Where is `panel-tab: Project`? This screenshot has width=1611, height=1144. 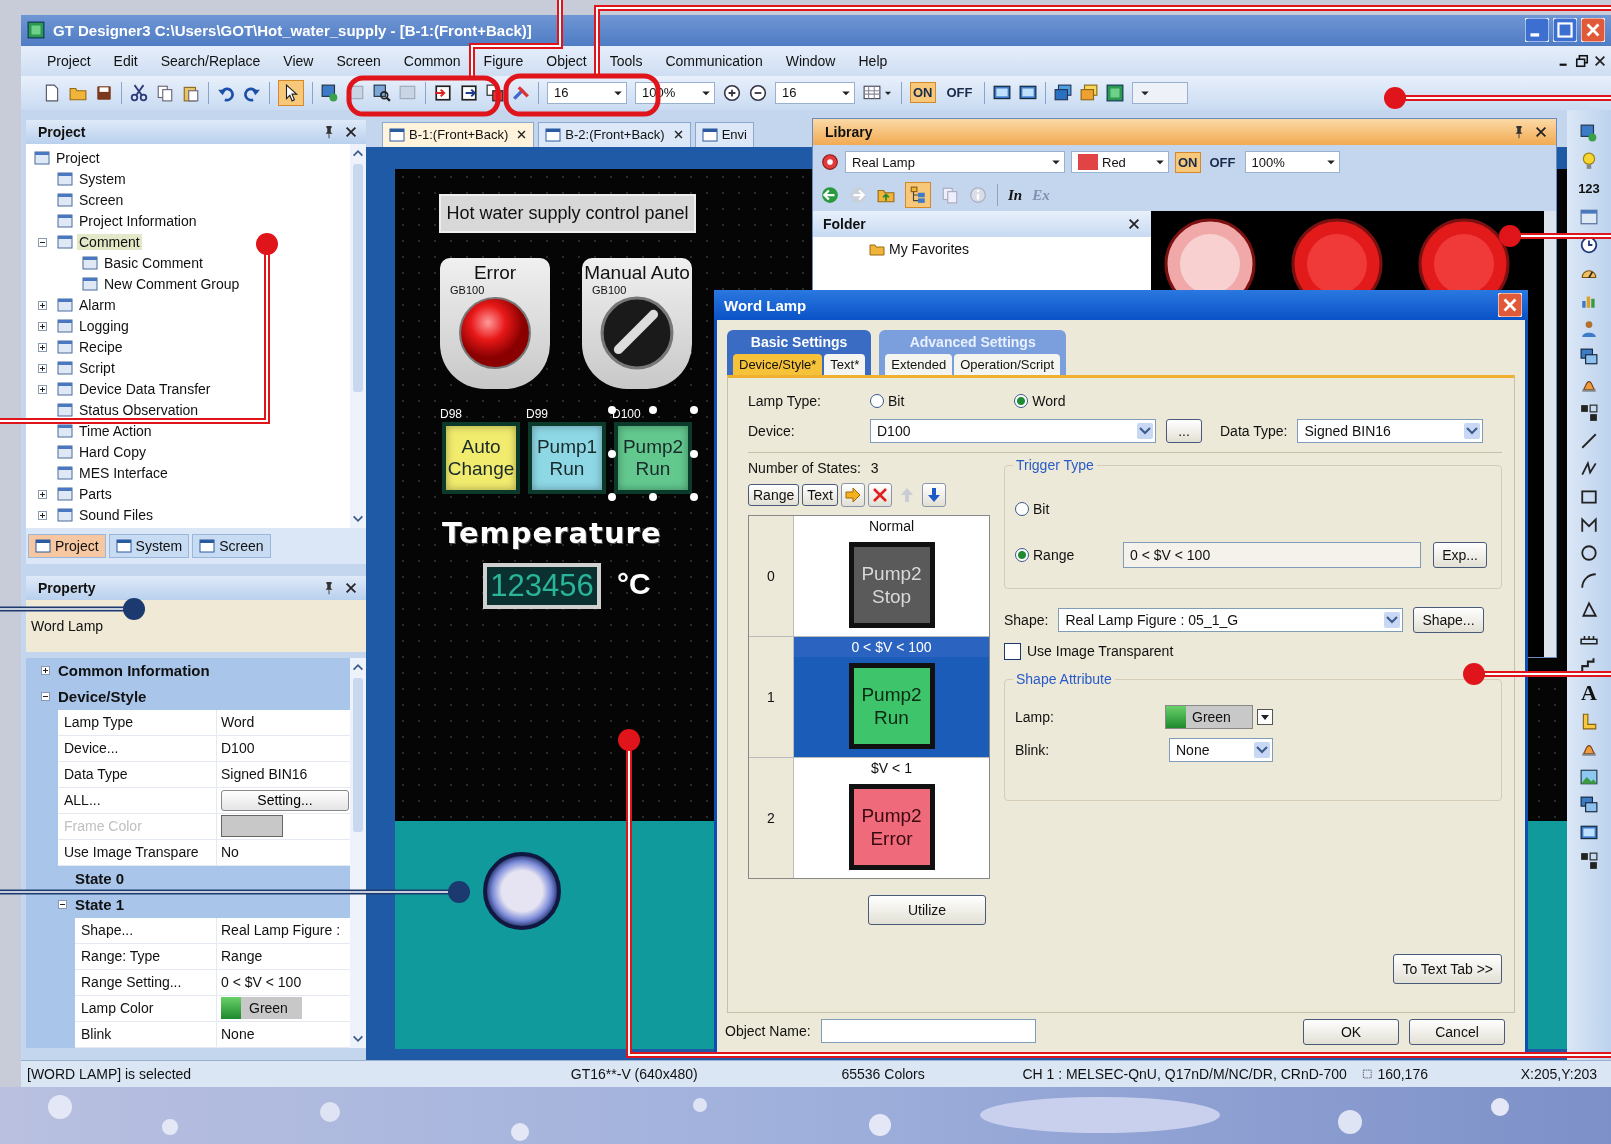 panel-tab: Project is located at coordinates (67, 545).